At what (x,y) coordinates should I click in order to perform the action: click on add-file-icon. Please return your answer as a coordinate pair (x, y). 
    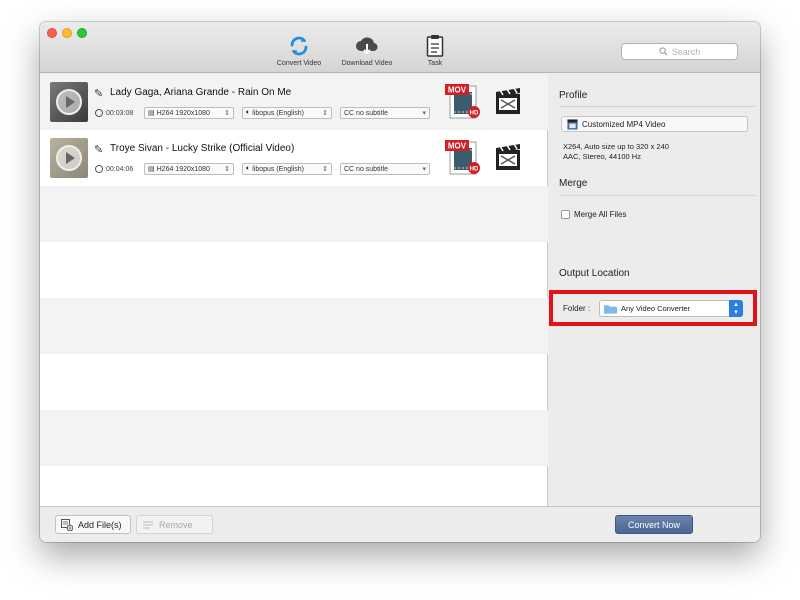
    Looking at the image, I should click on (67, 524).